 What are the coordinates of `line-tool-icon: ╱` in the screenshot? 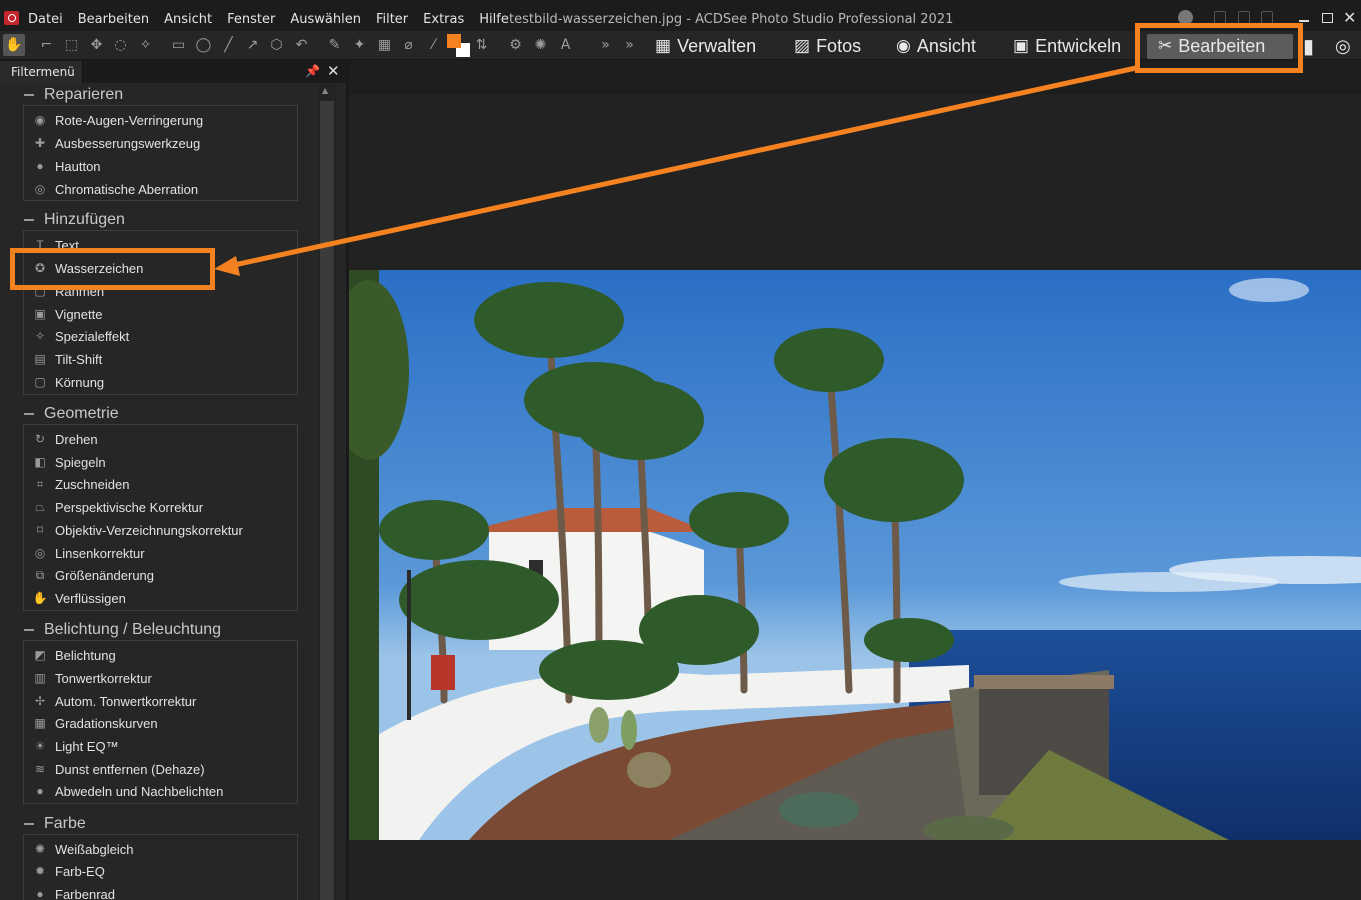 It's located at (228, 45).